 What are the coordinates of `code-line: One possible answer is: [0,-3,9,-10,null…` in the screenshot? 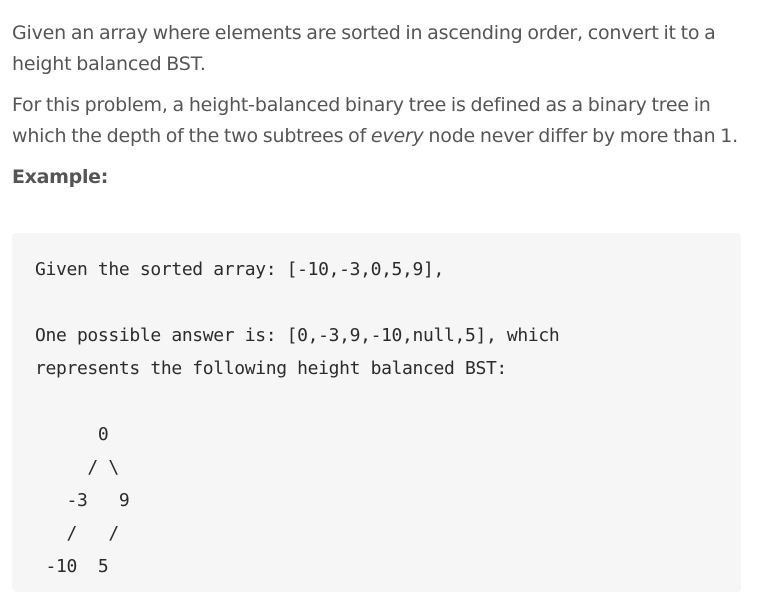 It's located at (297, 335).